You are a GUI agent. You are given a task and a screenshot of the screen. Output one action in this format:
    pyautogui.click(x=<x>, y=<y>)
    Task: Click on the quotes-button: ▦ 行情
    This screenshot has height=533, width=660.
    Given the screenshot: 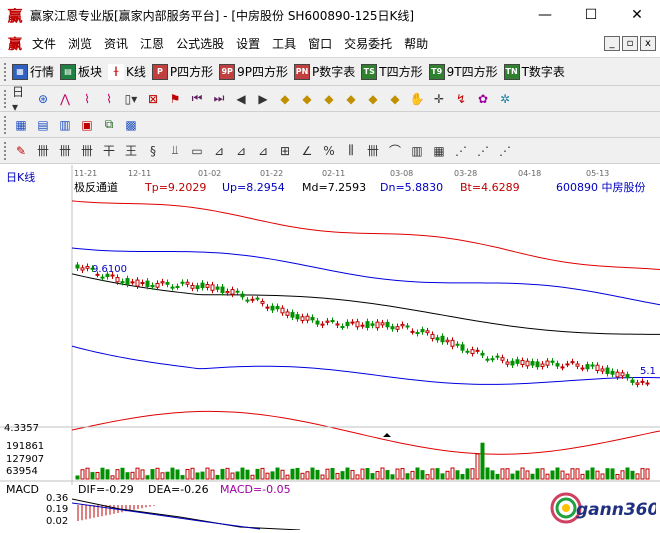 What is the action you would take?
    pyautogui.click(x=33, y=71)
    